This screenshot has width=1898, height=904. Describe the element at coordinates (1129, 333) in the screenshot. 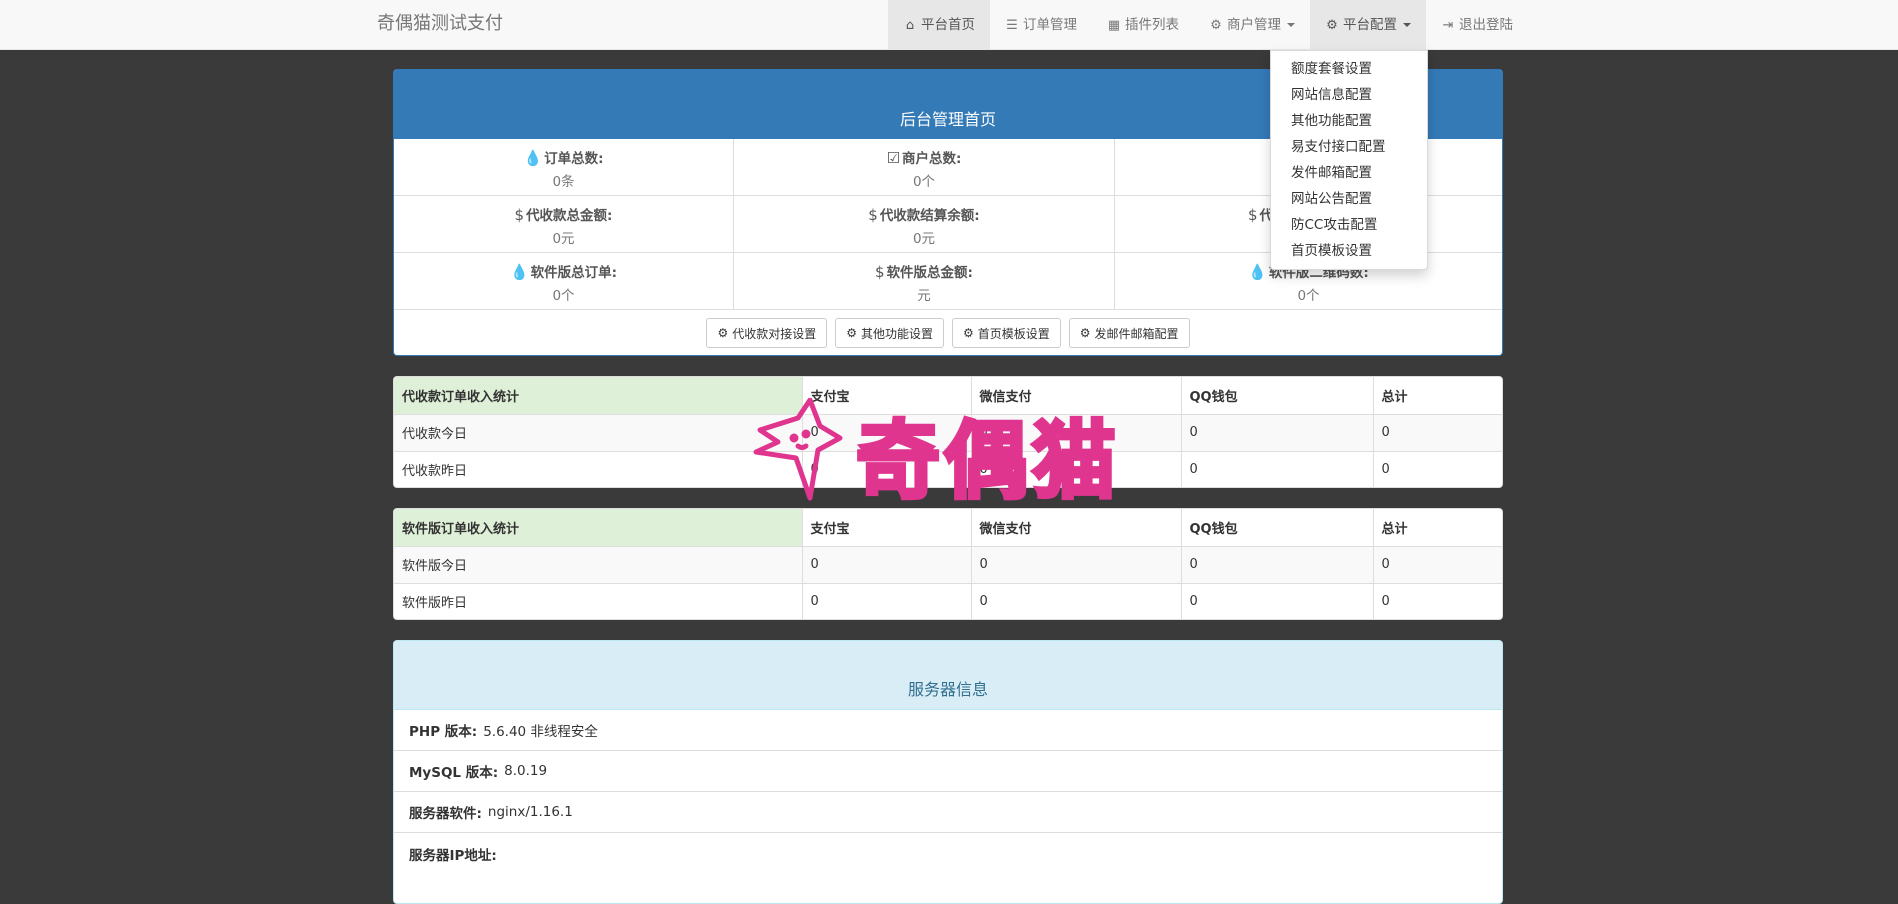

I see `mail-sender-settings-button: ⚙ 发邮件邮箱配置` at that location.